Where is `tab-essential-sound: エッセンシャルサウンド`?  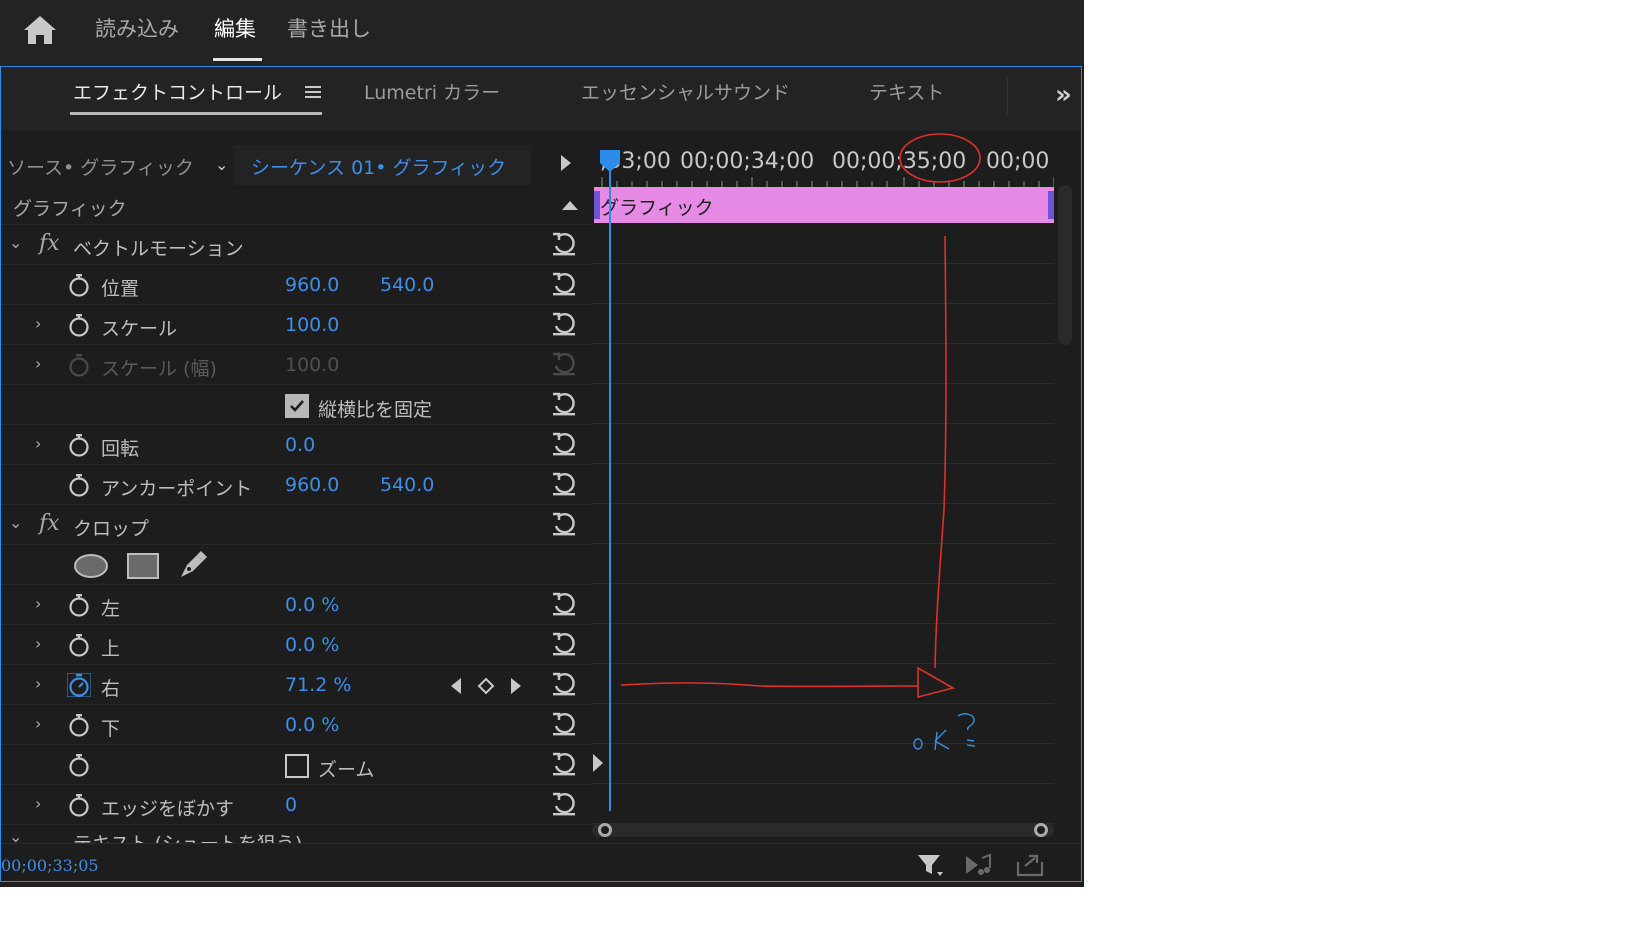
tab-essential-sound: エッセンシャルサウンド is located at coordinates (685, 91).